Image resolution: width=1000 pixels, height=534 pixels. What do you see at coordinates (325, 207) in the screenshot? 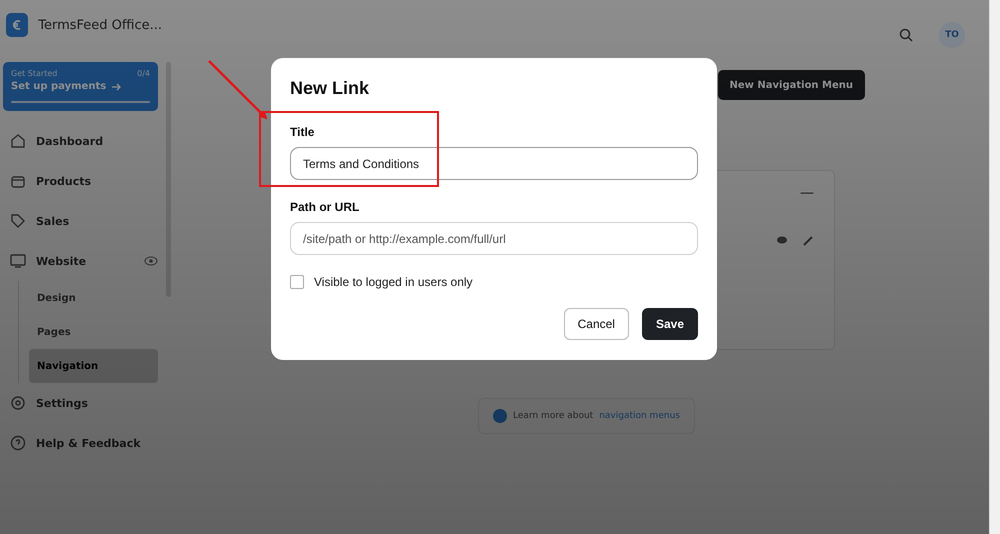
I see `field-label: Path or URL` at bounding box center [325, 207].